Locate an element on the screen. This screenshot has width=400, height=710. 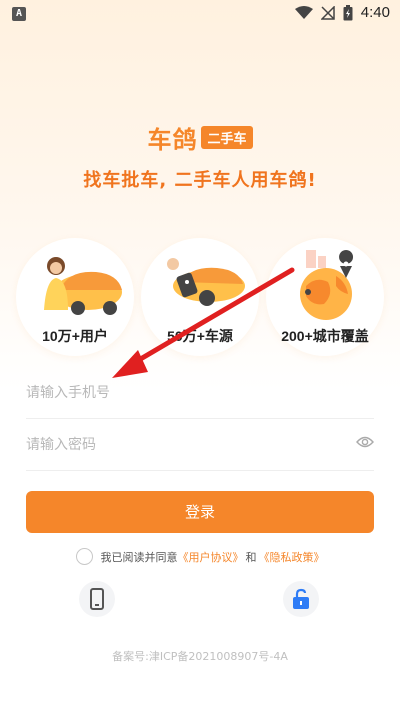
no-signal-icon is located at coordinates (327, 12).